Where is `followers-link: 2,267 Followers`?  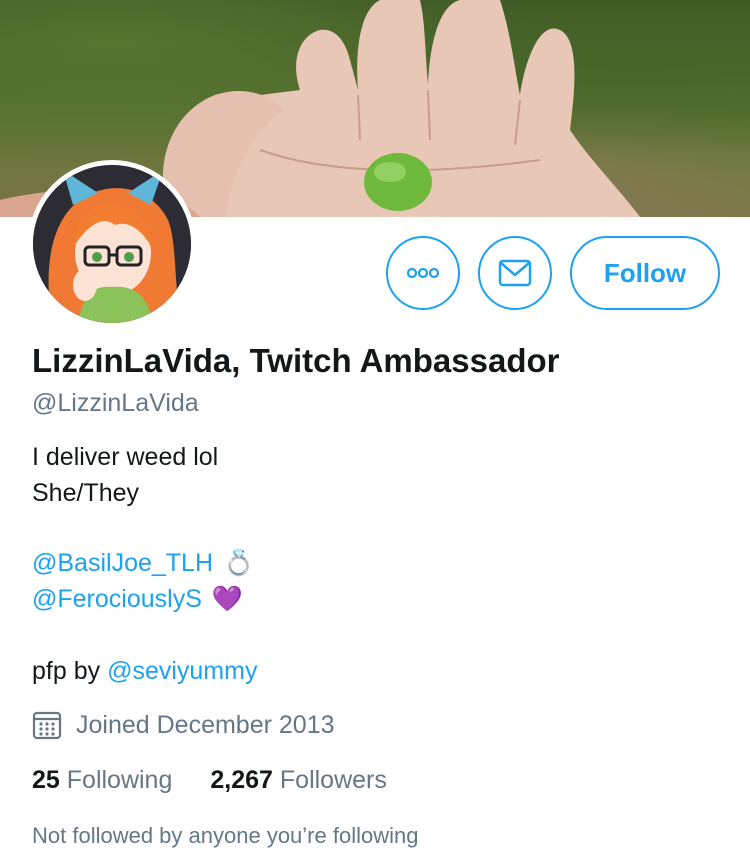
followers-link: 2,267 Followers is located at coordinates (298, 780).